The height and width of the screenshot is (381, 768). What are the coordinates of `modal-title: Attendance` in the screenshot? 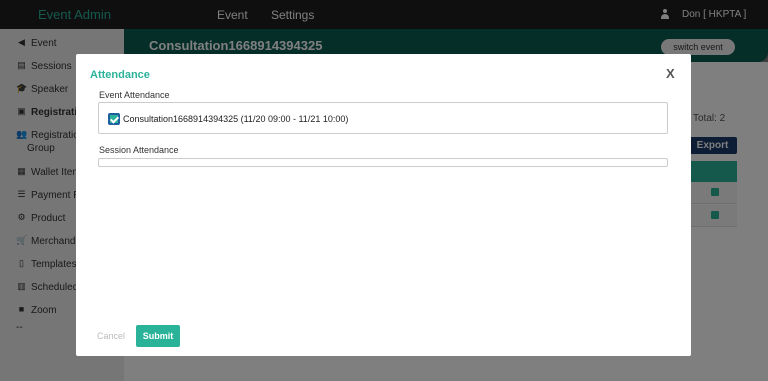 It's located at (120, 75).